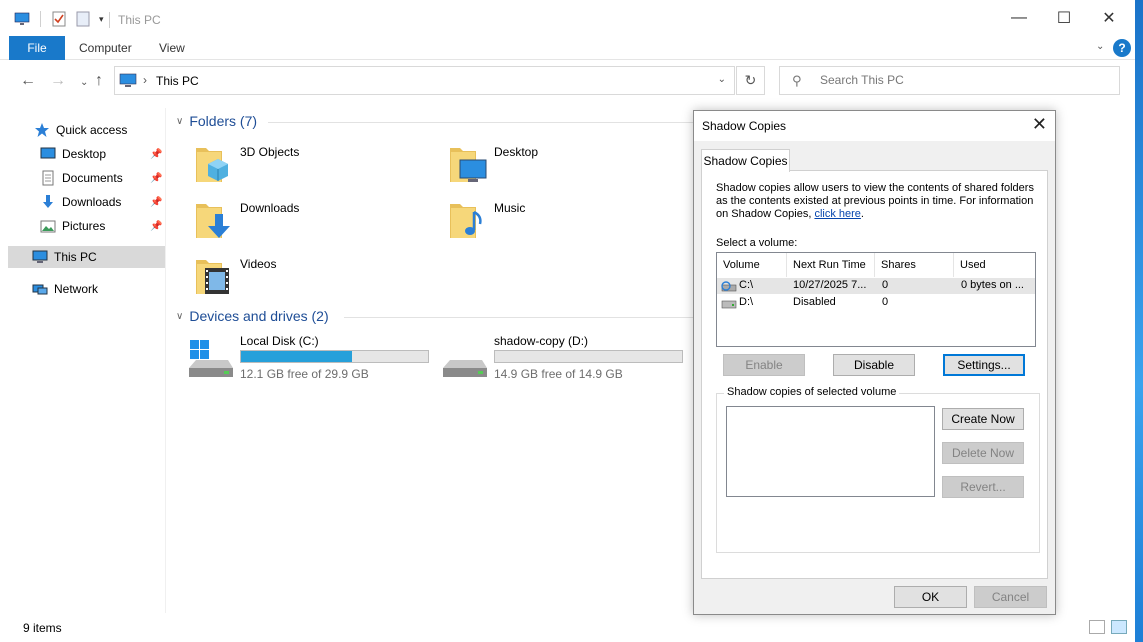 This screenshot has width=1143, height=642. I want to click on folder-3d-objects: 3D Objects, so click(309, 167).